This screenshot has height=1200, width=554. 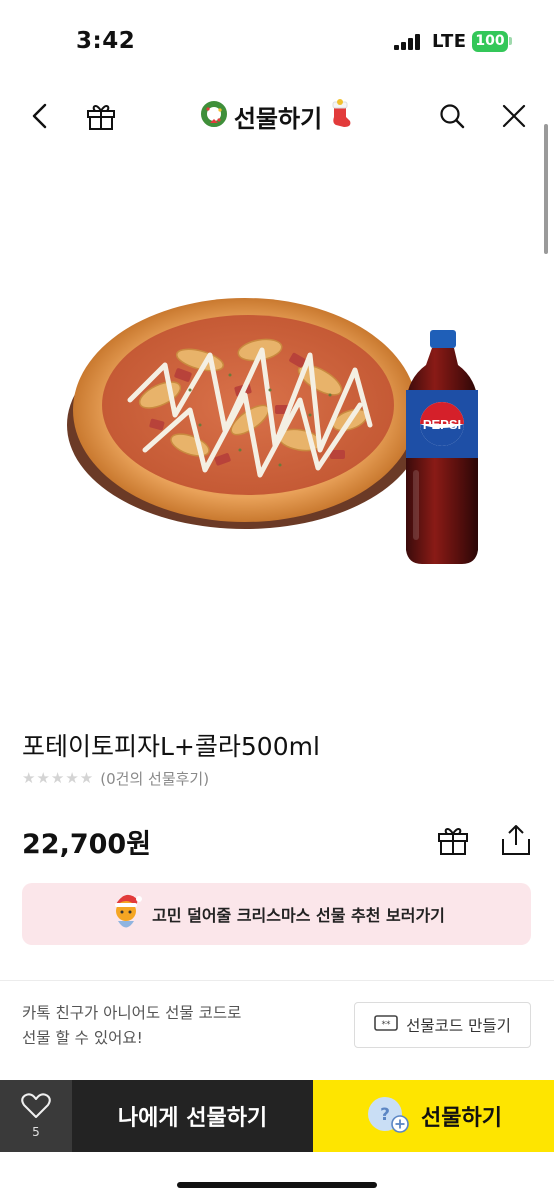 What do you see at coordinates (106, 41) in the screenshot?
I see `status-time: 3:42` at bounding box center [106, 41].